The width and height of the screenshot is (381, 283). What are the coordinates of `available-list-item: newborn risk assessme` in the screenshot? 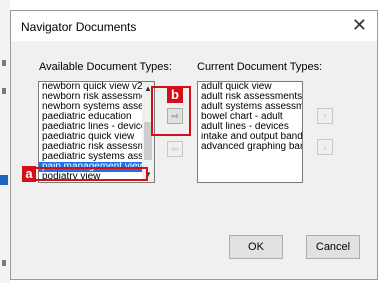 It's located at (96, 97).